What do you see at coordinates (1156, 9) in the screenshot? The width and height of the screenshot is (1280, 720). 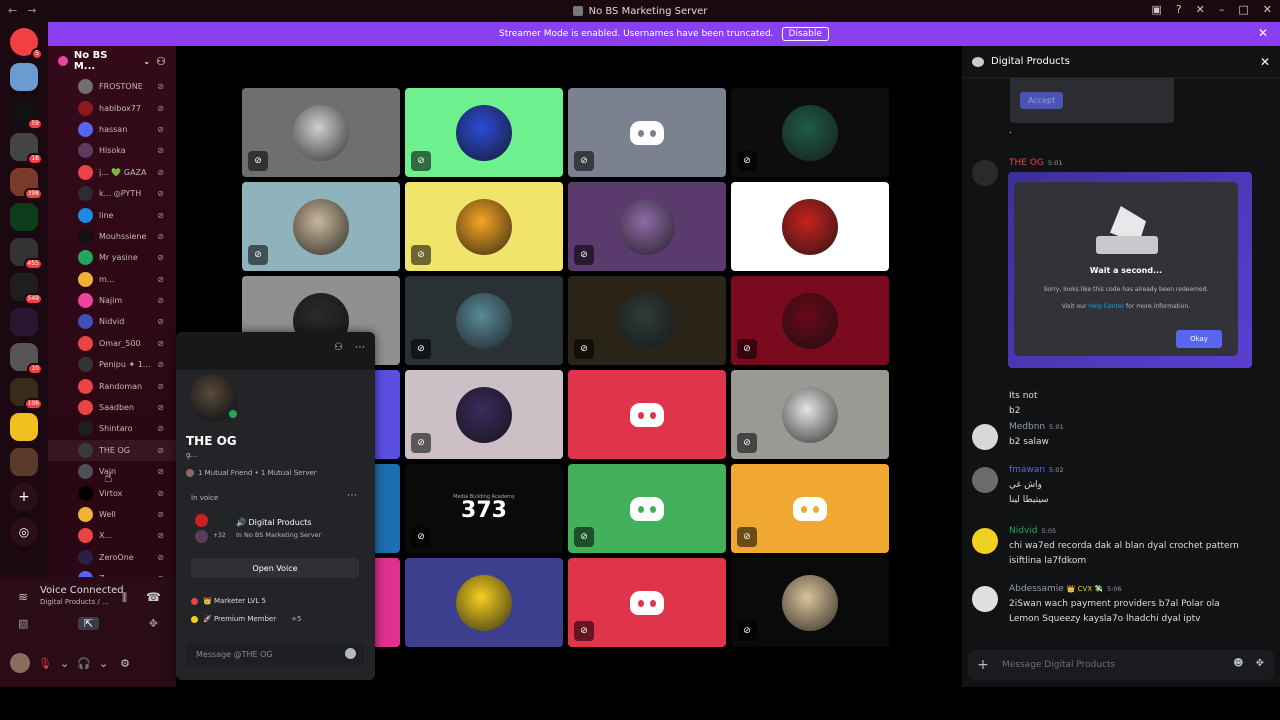 I see `inbox-icon: ▣` at bounding box center [1156, 9].